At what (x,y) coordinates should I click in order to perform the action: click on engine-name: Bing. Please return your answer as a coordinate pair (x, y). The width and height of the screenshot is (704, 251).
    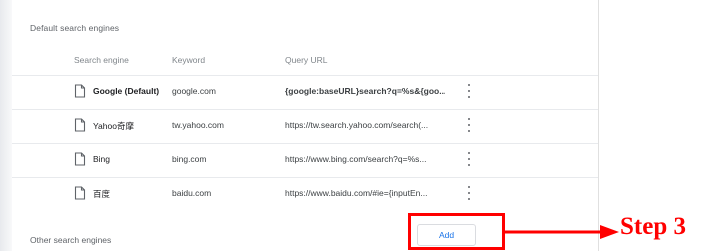
    Looking at the image, I should click on (102, 159).